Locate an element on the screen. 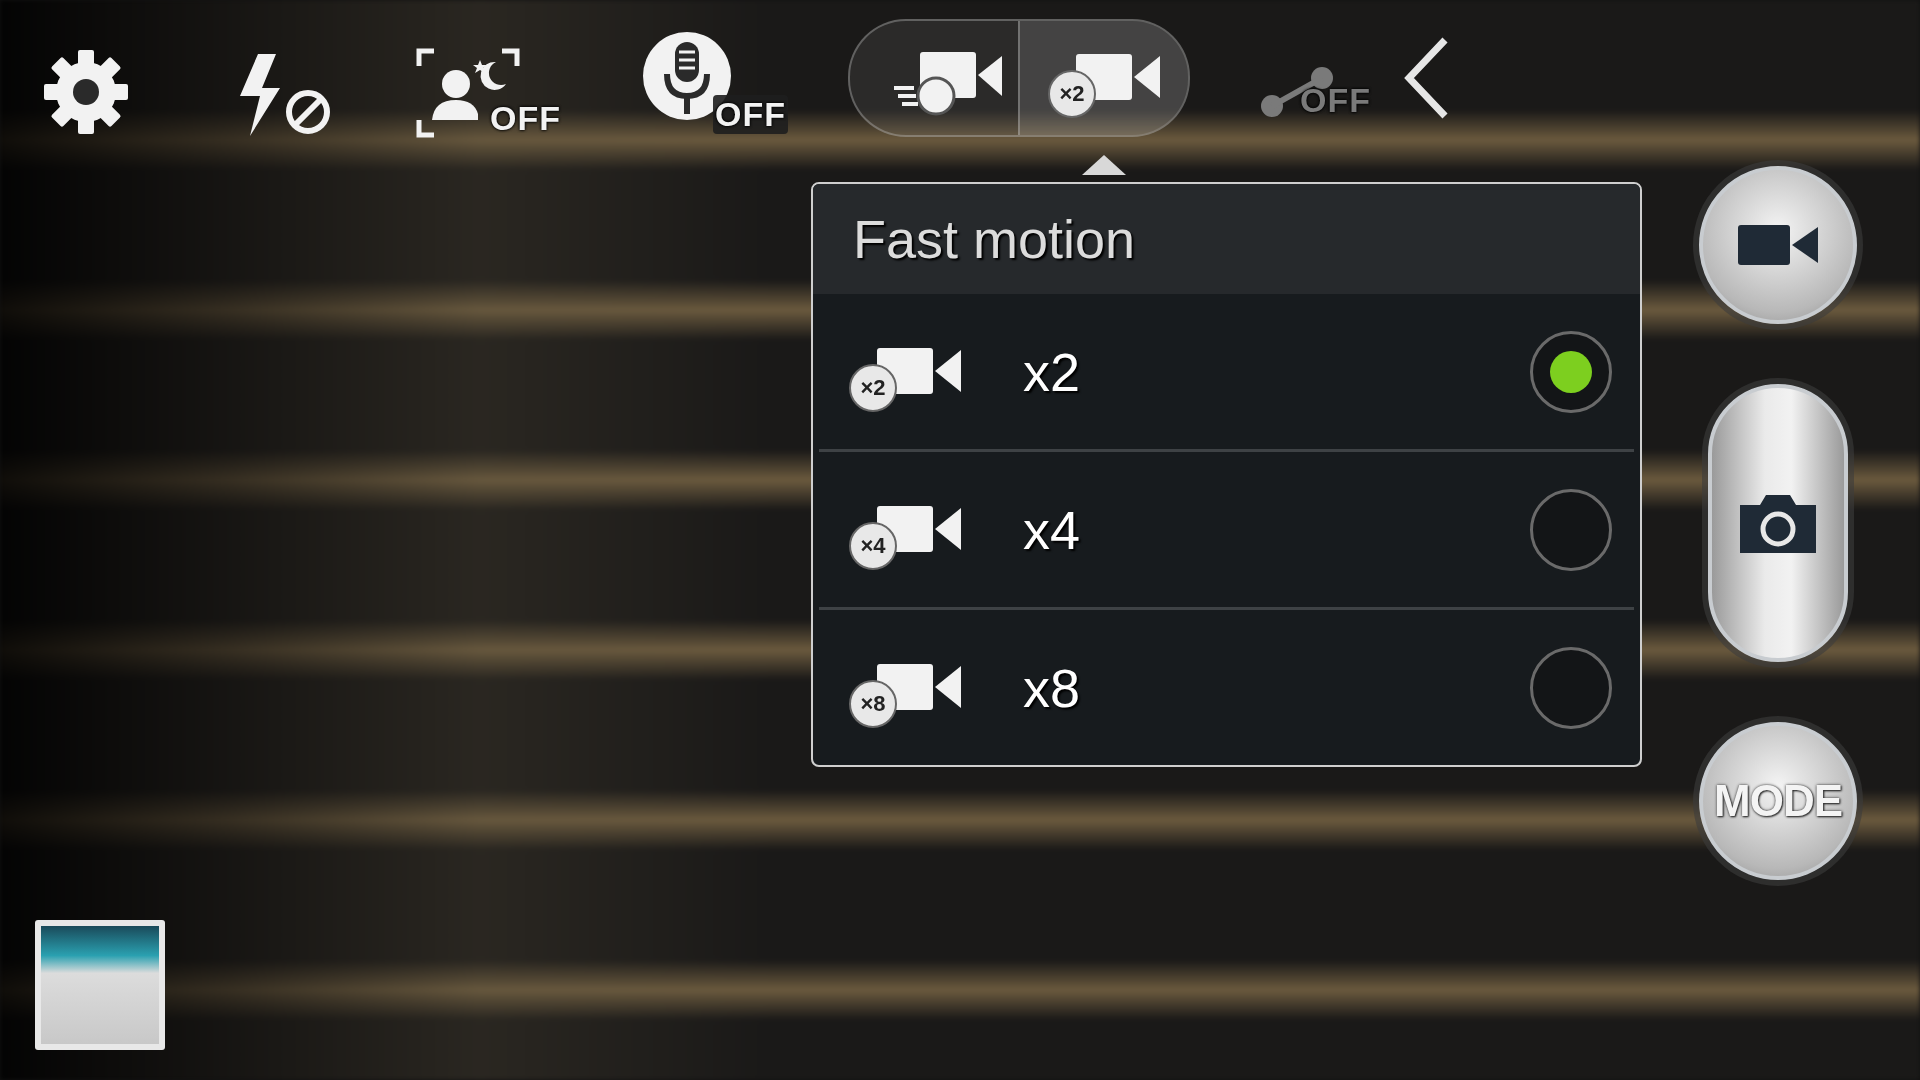 This screenshot has width=1920, height=1080. speed-option: ×8 x8 is located at coordinates (1226, 686).